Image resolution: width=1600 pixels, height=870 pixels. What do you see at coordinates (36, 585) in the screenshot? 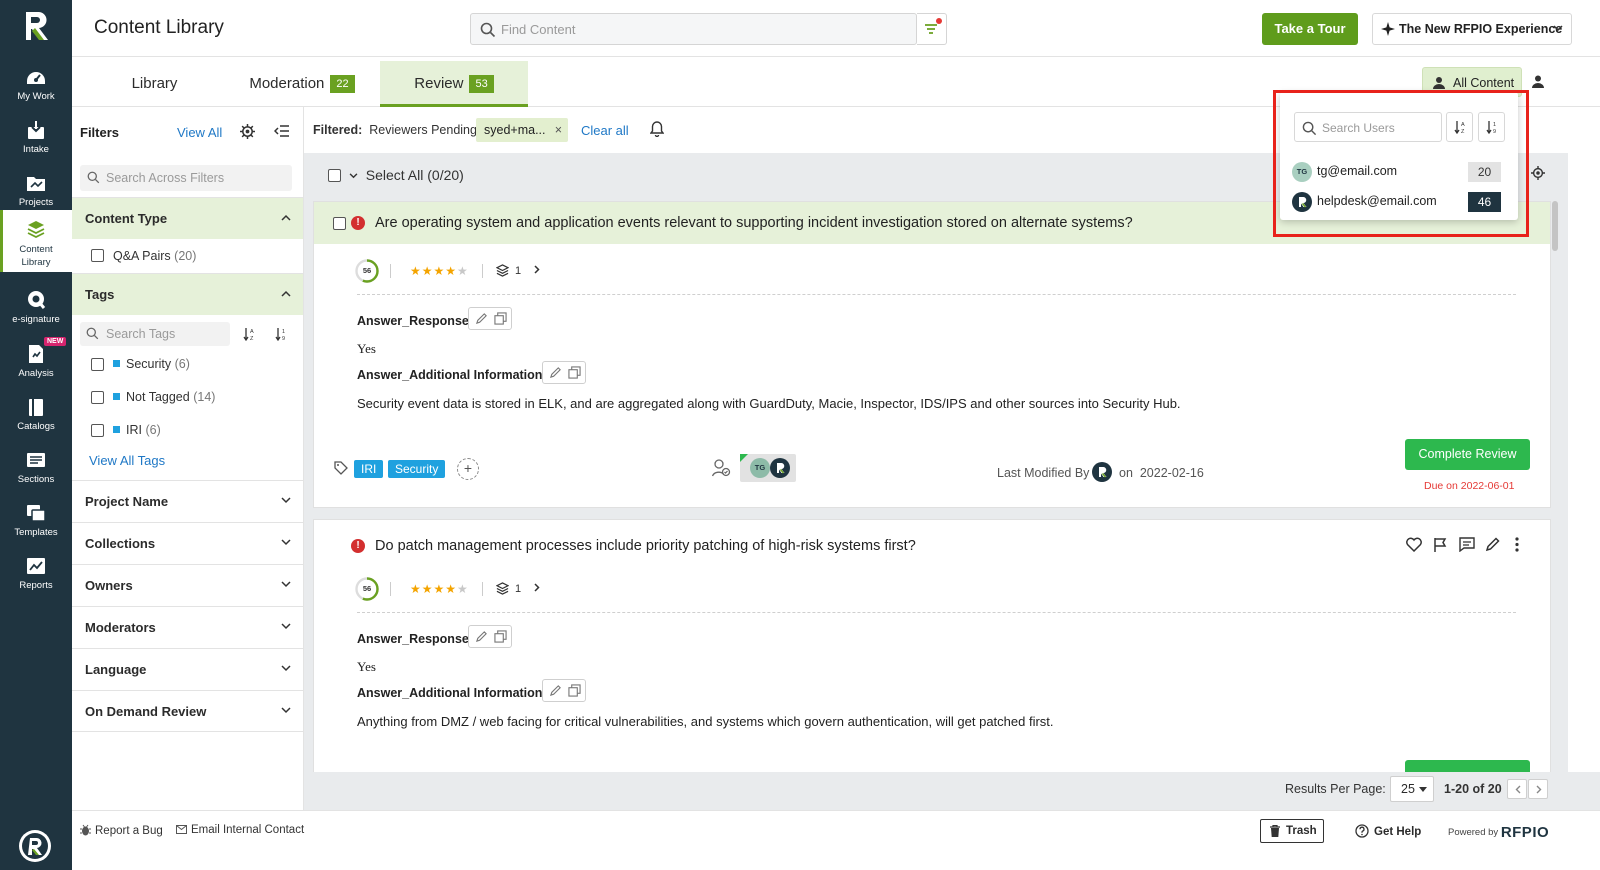
I see `nav-label: Reports` at bounding box center [36, 585].